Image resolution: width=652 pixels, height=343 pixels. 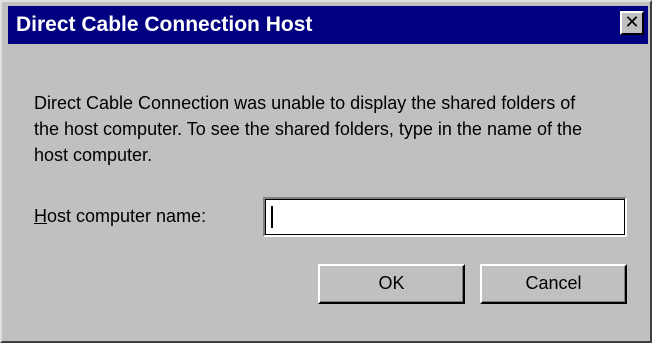 I want to click on host-computer-name-label: Host computer name:, so click(x=120, y=216).